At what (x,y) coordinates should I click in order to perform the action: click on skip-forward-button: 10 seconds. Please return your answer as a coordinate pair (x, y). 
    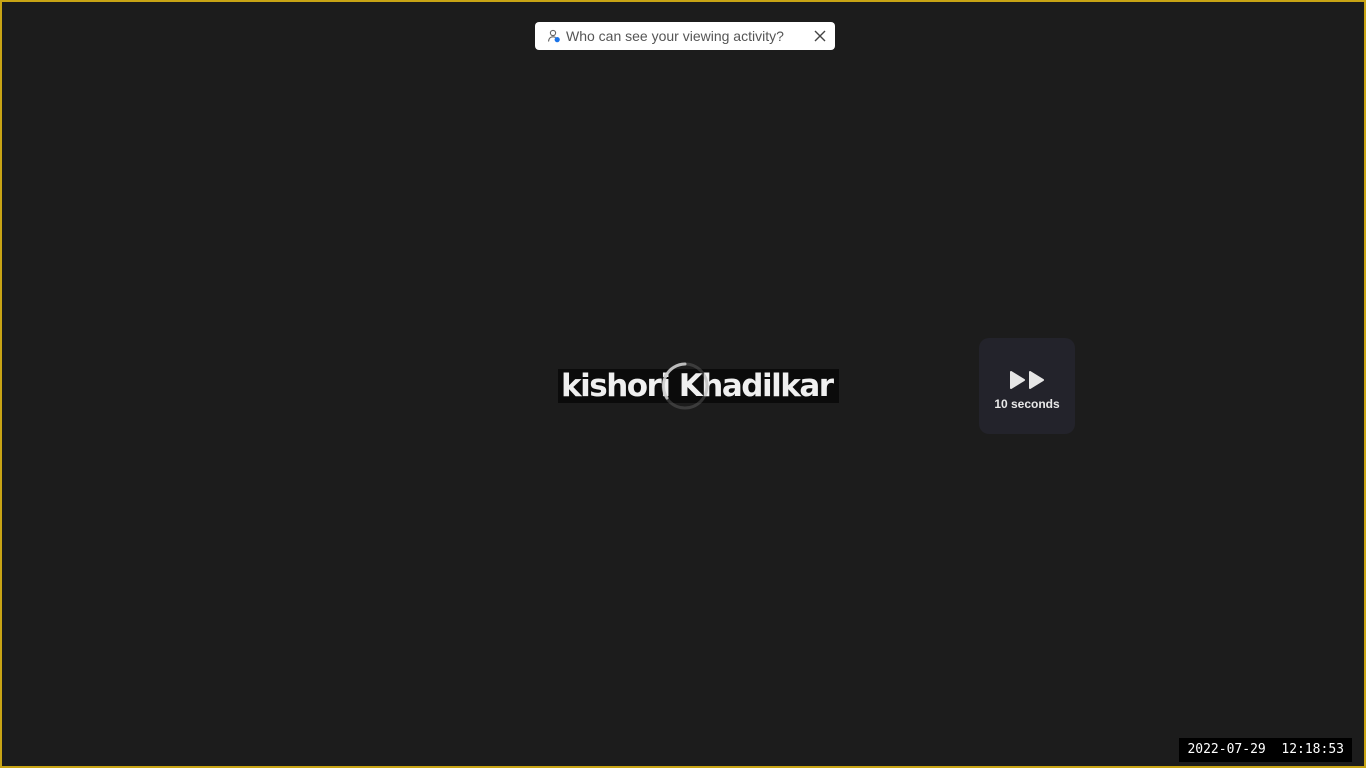
    Looking at the image, I should click on (1027, 386).